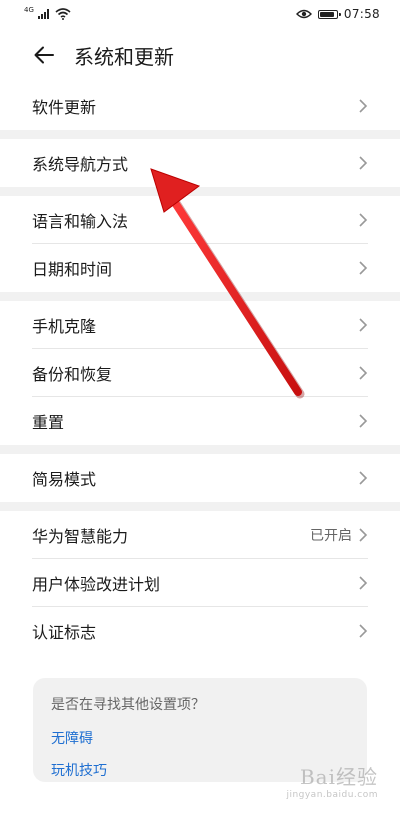 Image resolution: width=400 pixels, height=816 pixels. Describe the element at coordinates (200, 535) in the screenshot. I see `settings-item-huawei-ai: 华为智慧能力 已开启` at that location.